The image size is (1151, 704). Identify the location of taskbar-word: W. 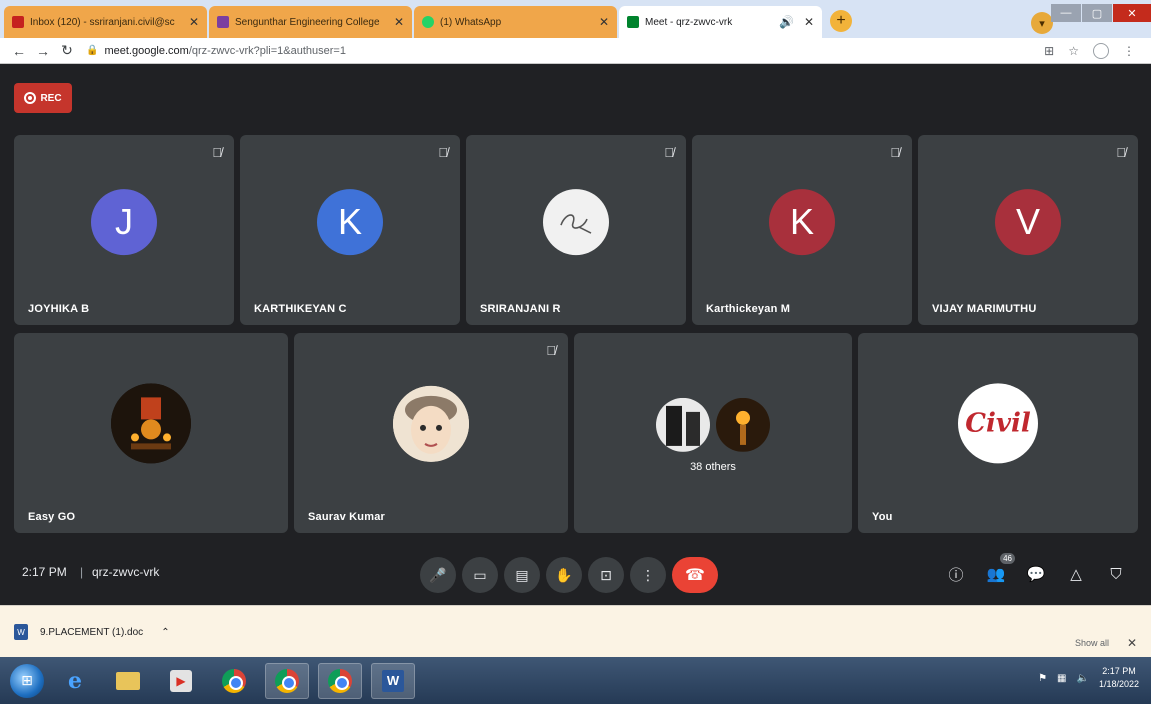
(393, 680).